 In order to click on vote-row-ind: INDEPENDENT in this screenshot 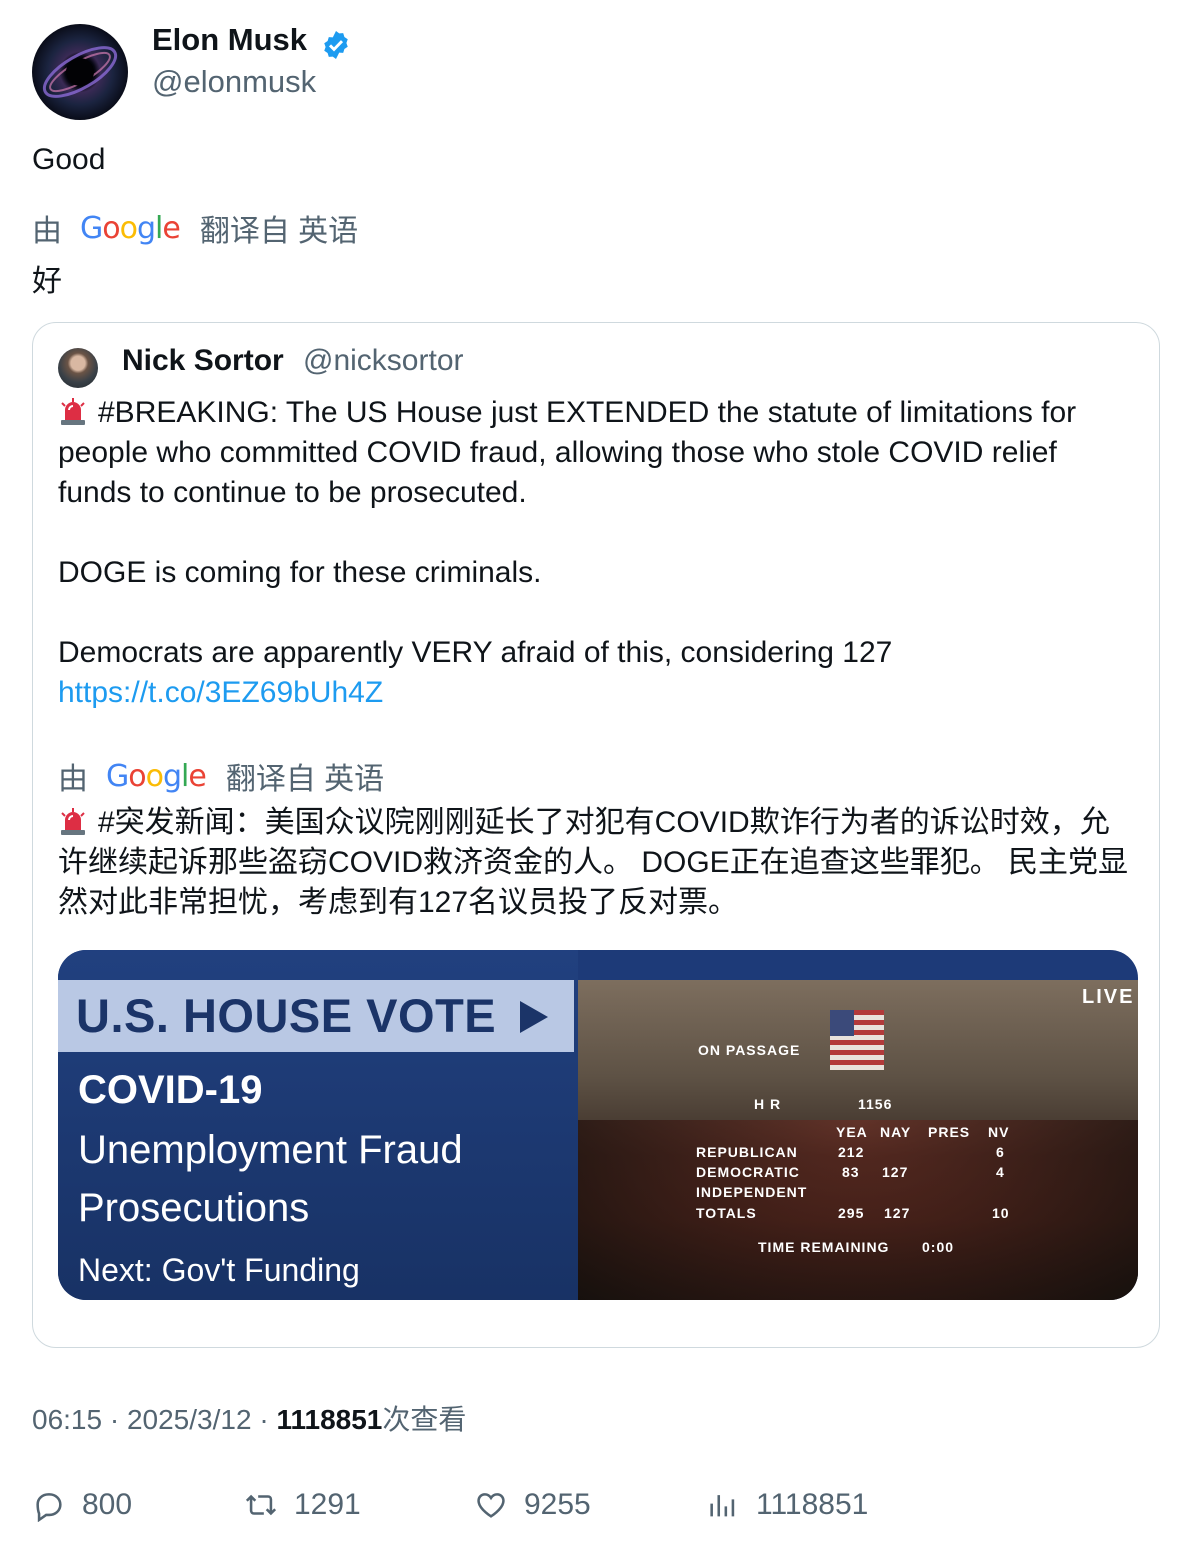, I will do `click(752, 1192)`.